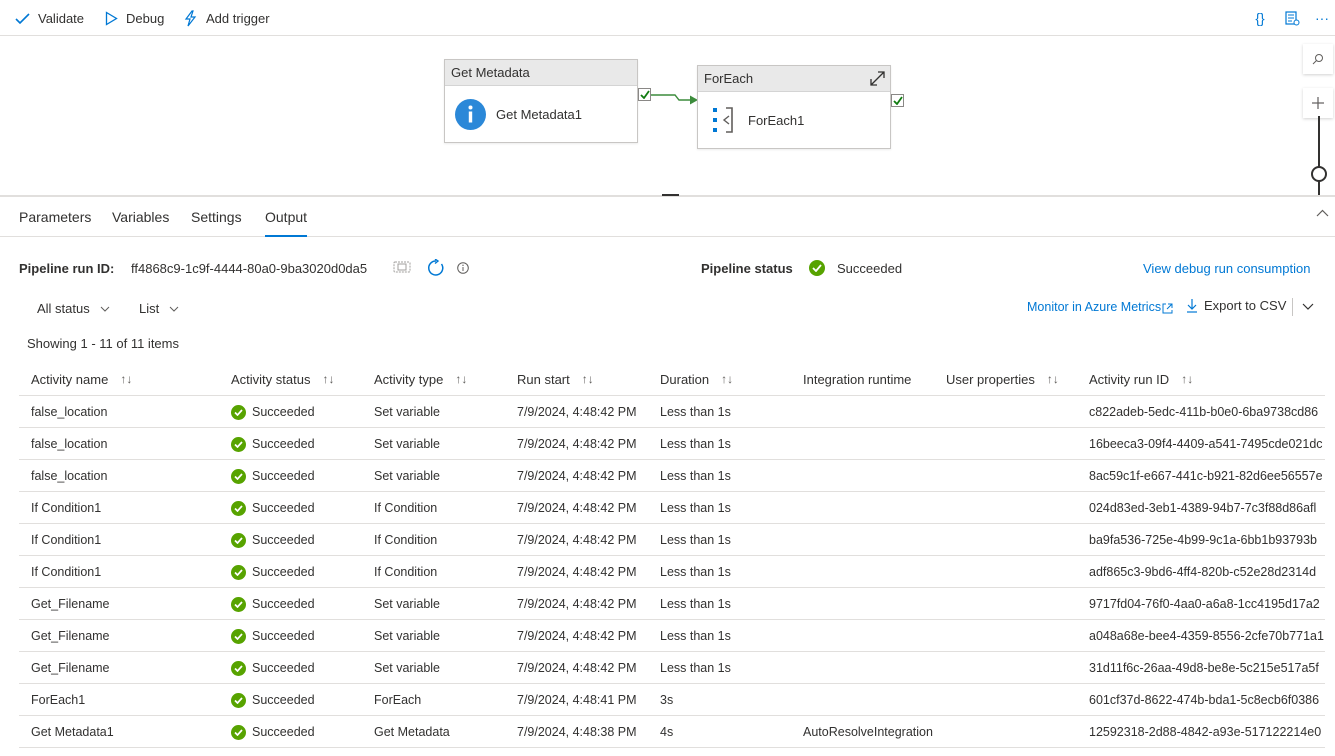 This screenshot has width=1335, height=756. I want to click on tab-variables: Variables, so click(140, 217).